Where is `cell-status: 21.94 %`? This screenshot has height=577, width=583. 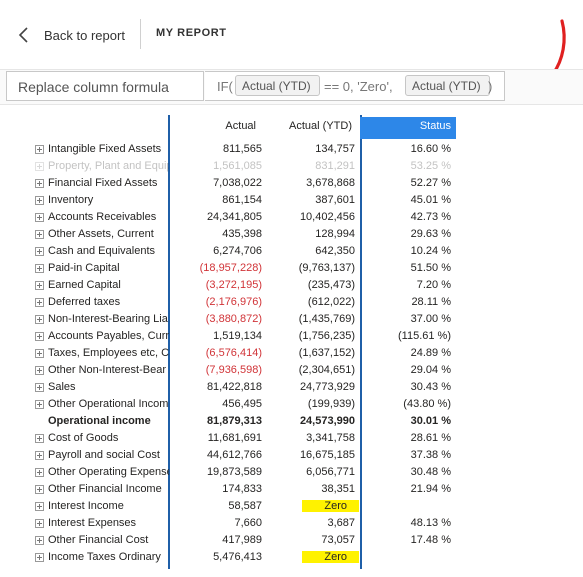
cell-status: 21.94 % is located at coordinates (430, 489).